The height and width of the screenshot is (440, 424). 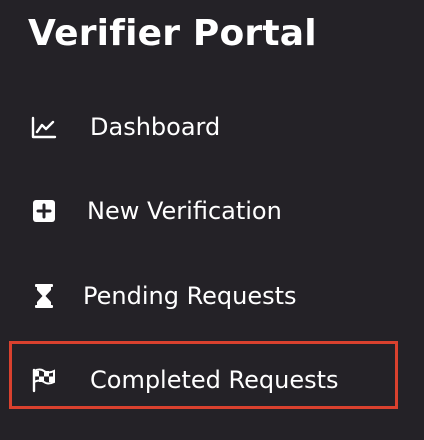 I want to click on sidebar-item-label: Completed Requests, so click(x=214, y=380).